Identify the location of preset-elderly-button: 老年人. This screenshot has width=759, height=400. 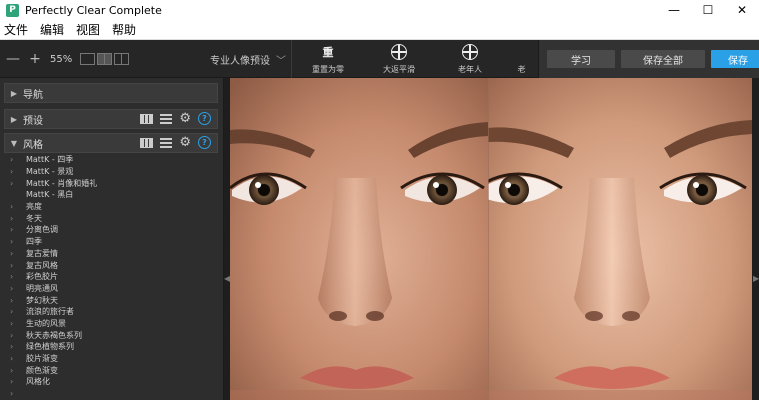
(470, 59).